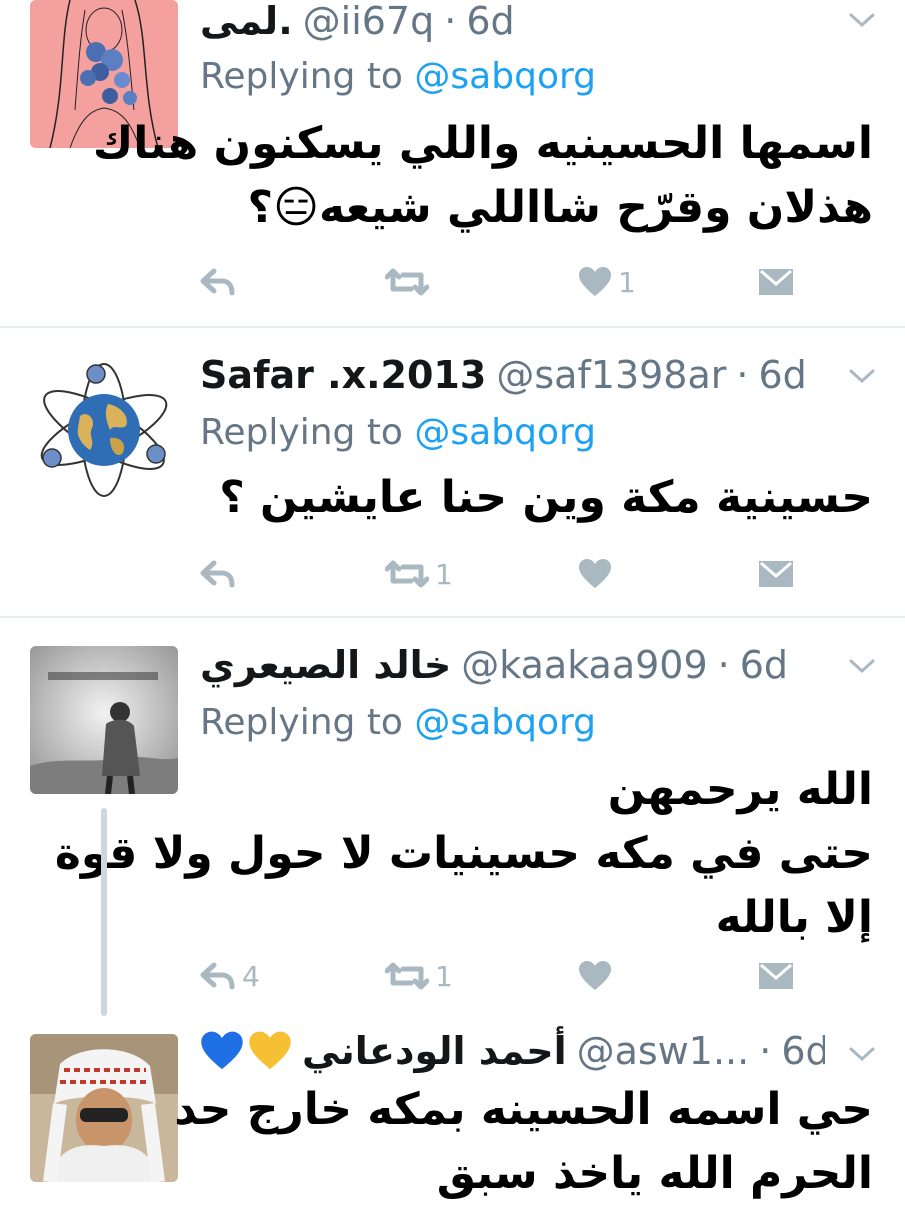 The width and height of the screenshot is (905, 1206). I want to click on user-handle: @kaakaa909, so click(584, 665).